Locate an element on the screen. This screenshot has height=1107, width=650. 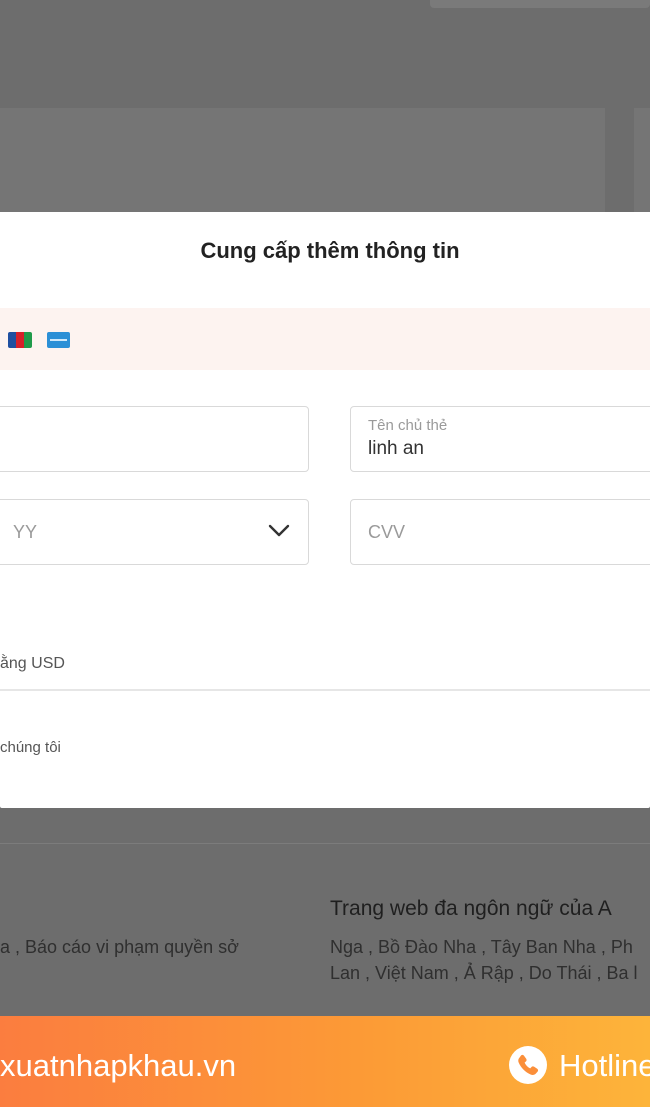
cvv-placeholder: CVV is located at coordinates (387, 532).